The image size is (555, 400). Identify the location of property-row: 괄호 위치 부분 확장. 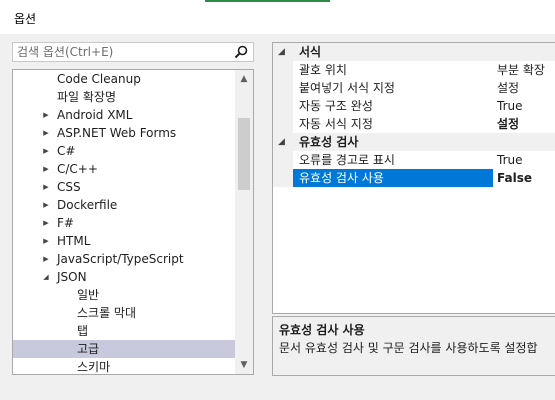
(414, 70).